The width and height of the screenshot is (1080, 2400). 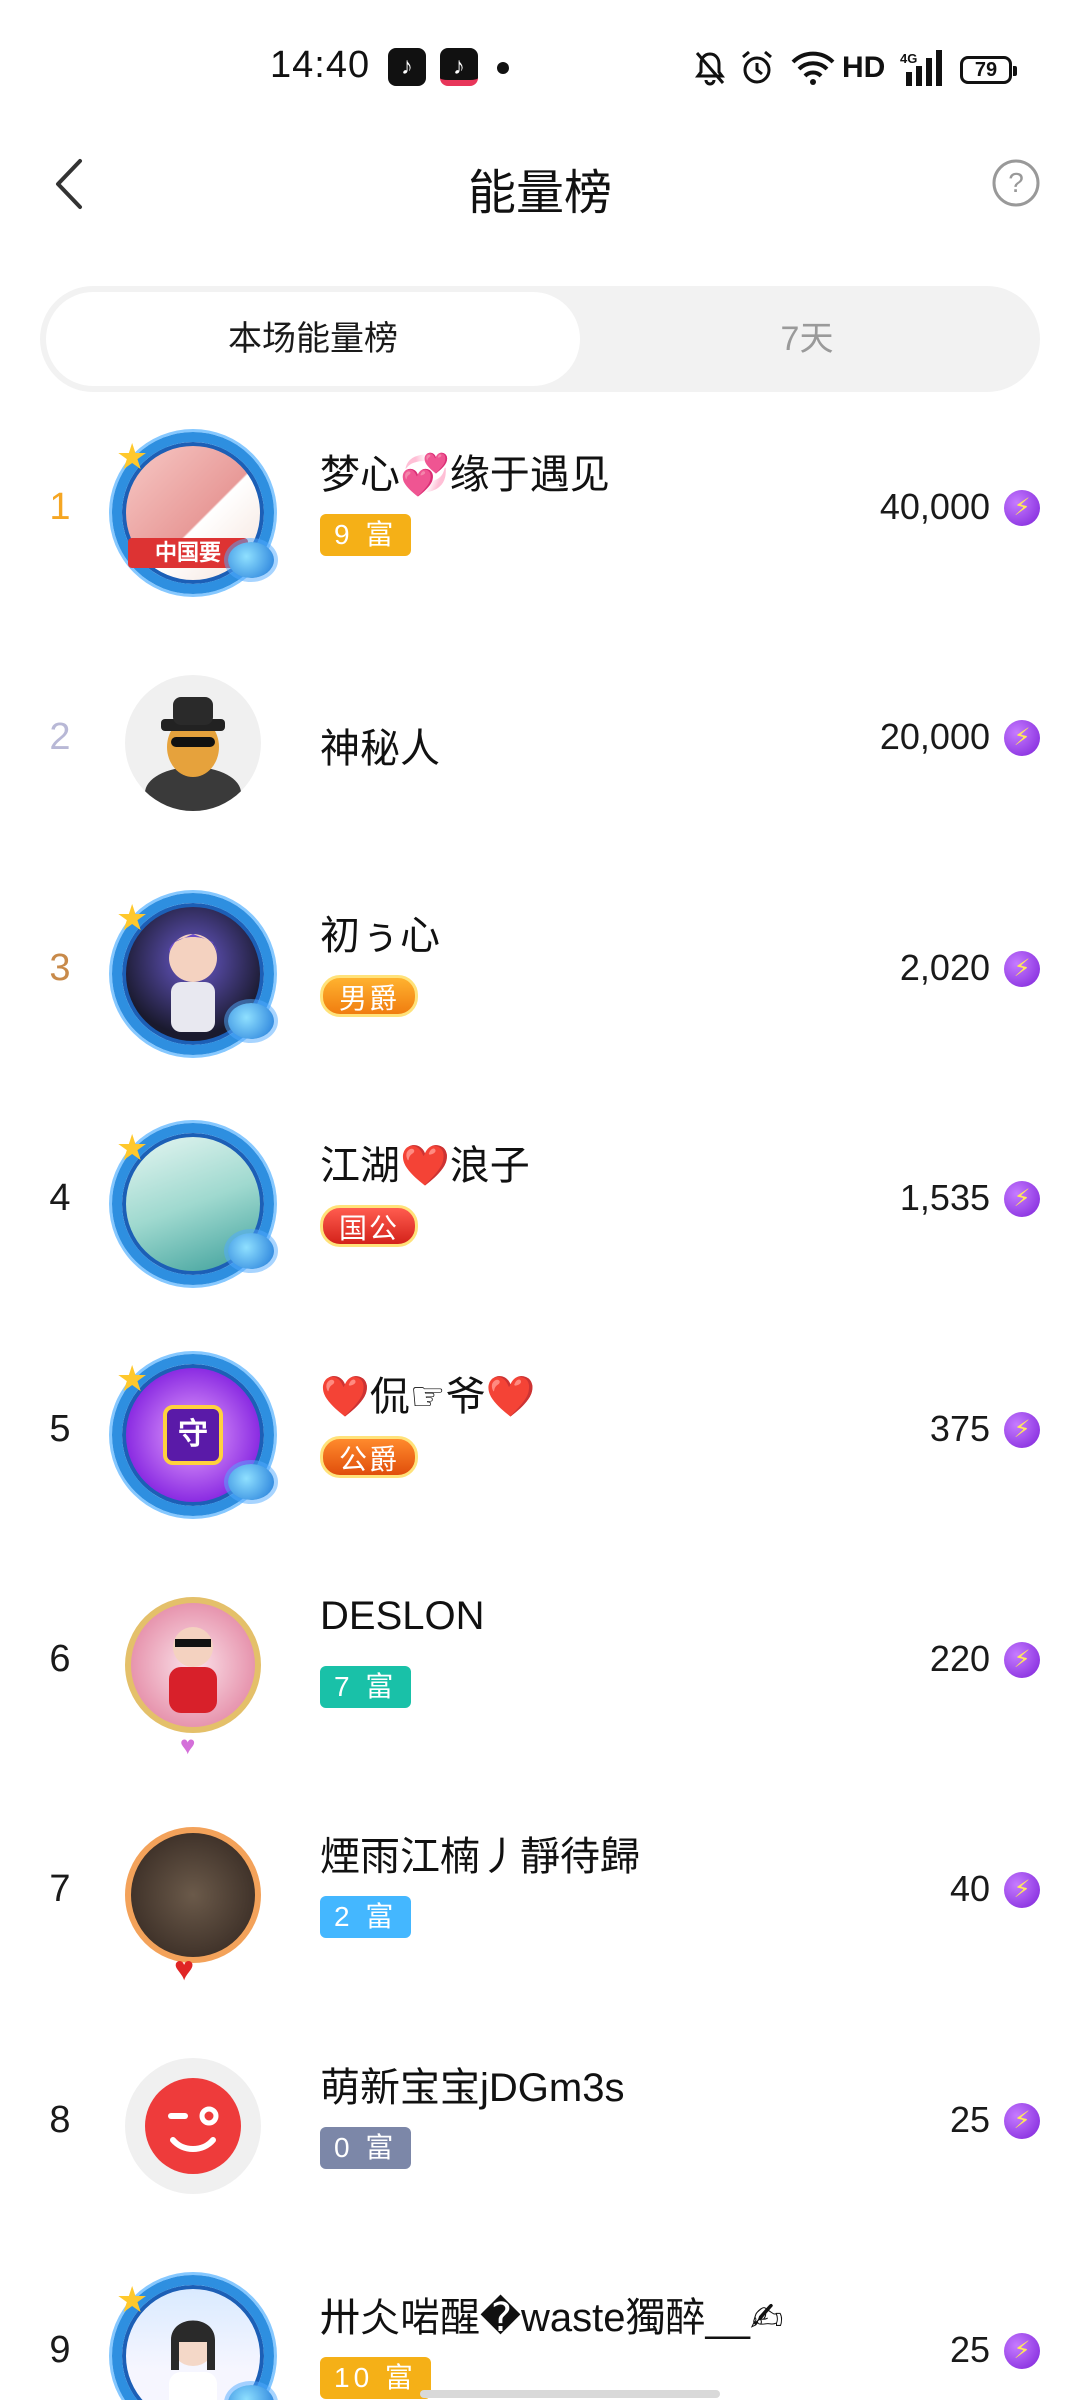 What do you see at coordinates (934, 736) in the screenshot?
I see `energy-score: 20,000` at bounding box center [934, 736].